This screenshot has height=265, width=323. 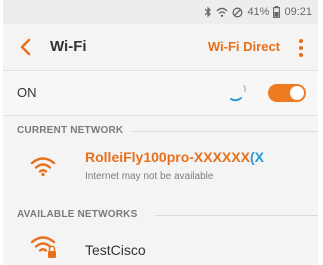 What do you see at coordinates (160, 12) in the screenshot?
I see `status-bar: 41% 09:21` at bounding box center [160, 12].